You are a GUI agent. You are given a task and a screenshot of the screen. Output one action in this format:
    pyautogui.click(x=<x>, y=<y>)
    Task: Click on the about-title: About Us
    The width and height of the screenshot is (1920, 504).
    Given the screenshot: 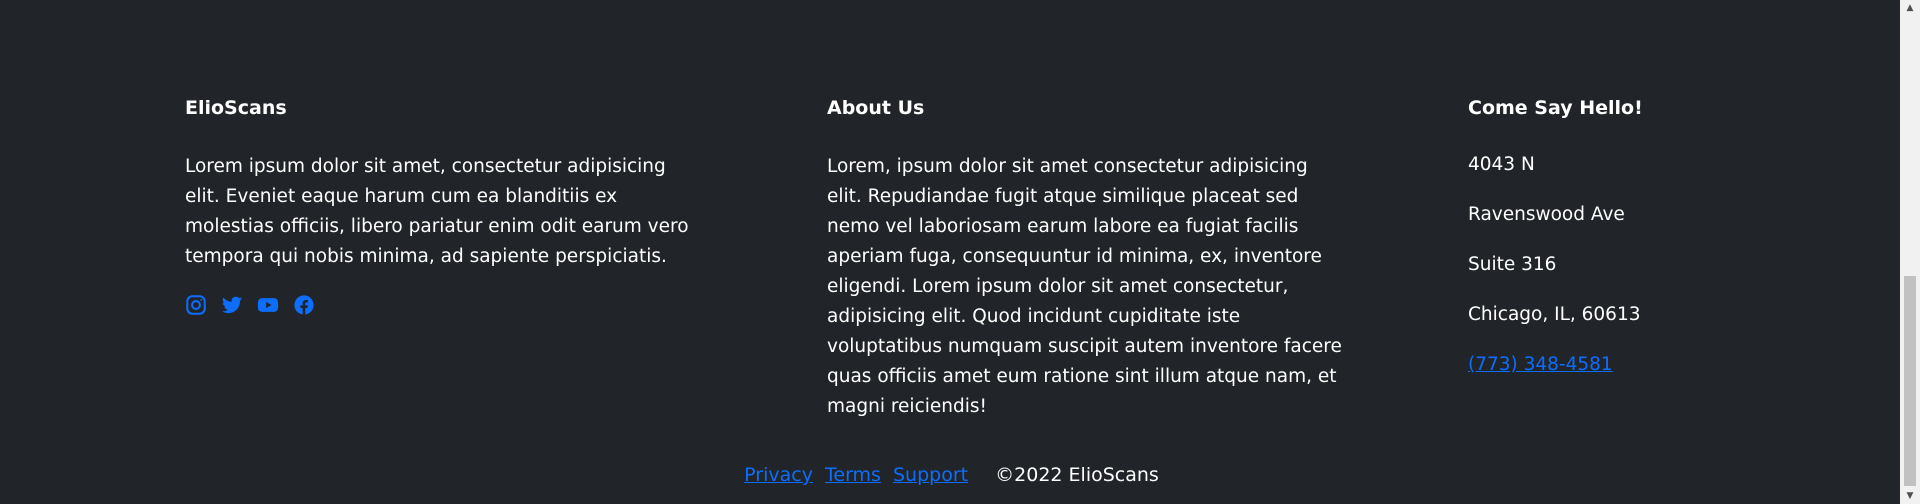 What is the action you would take?
    pyautogui.click(x=876, y=108)
    